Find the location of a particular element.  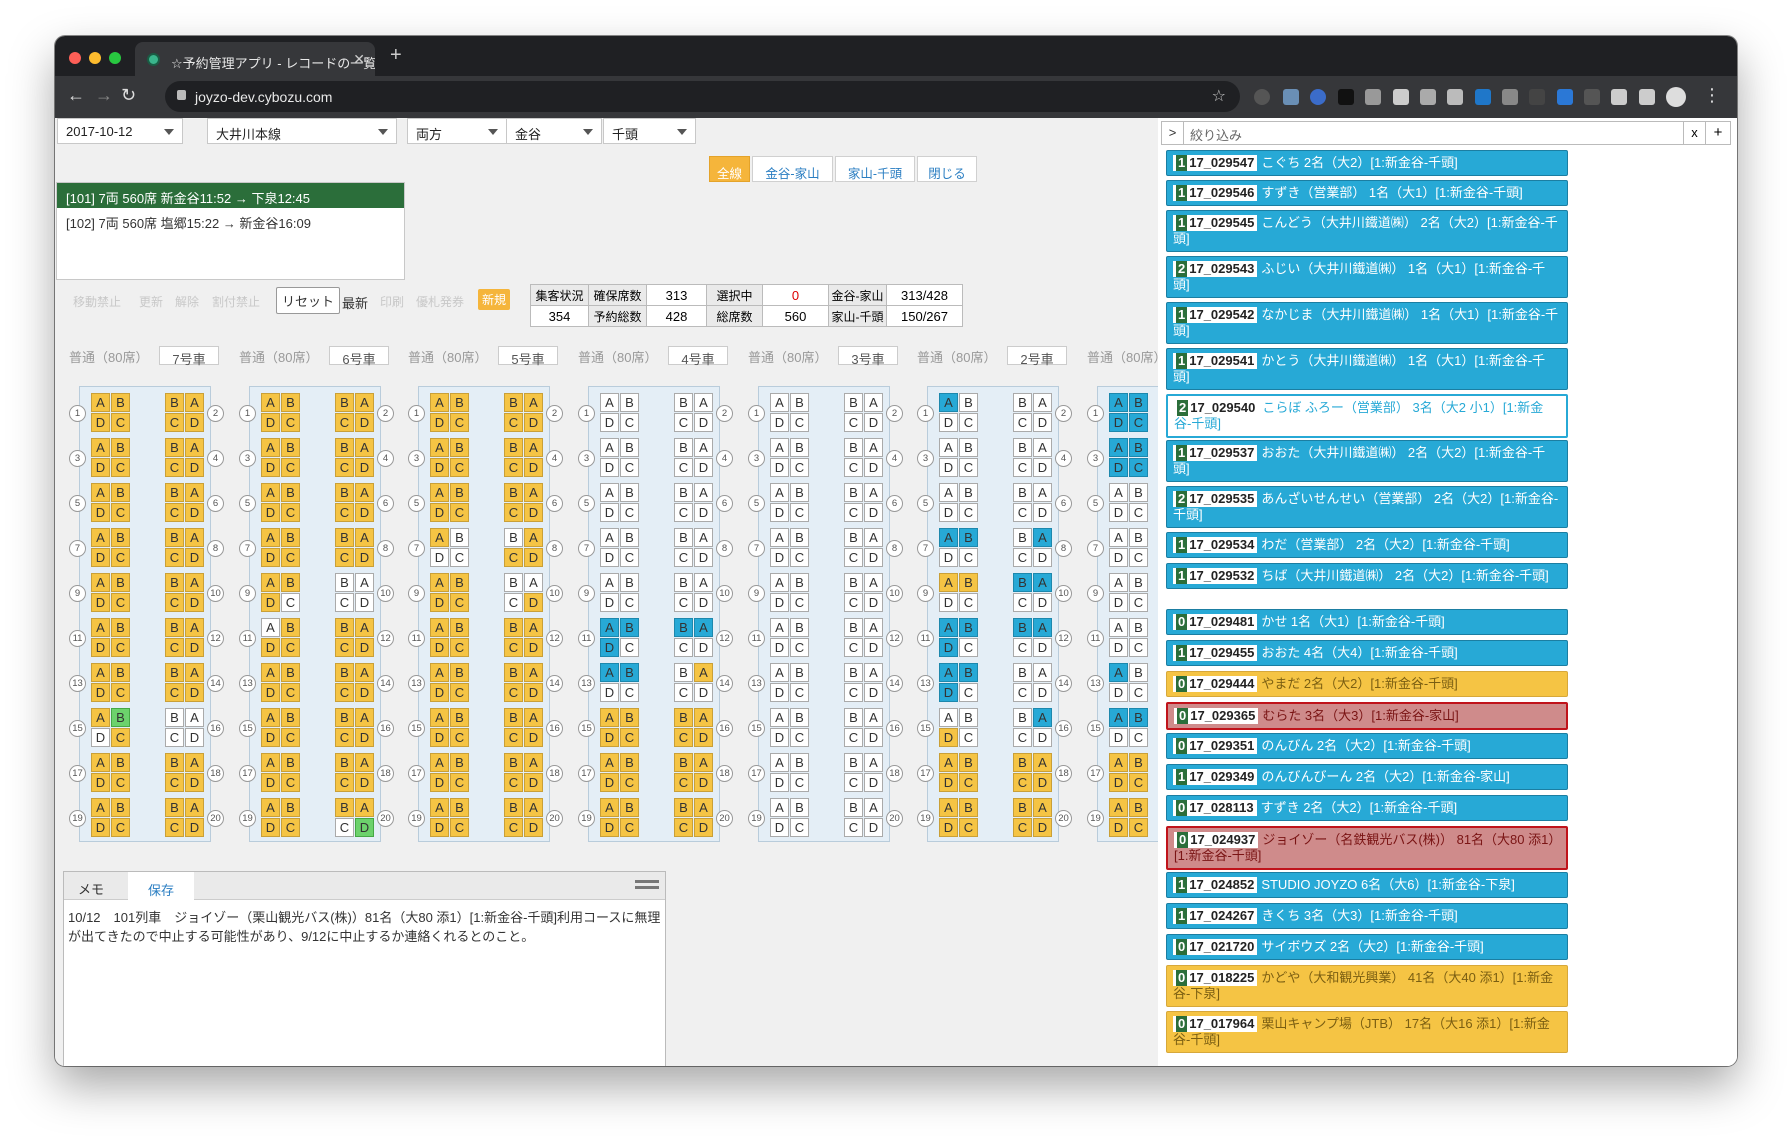

update-button: 更新 is located at coordinates (151, 301).